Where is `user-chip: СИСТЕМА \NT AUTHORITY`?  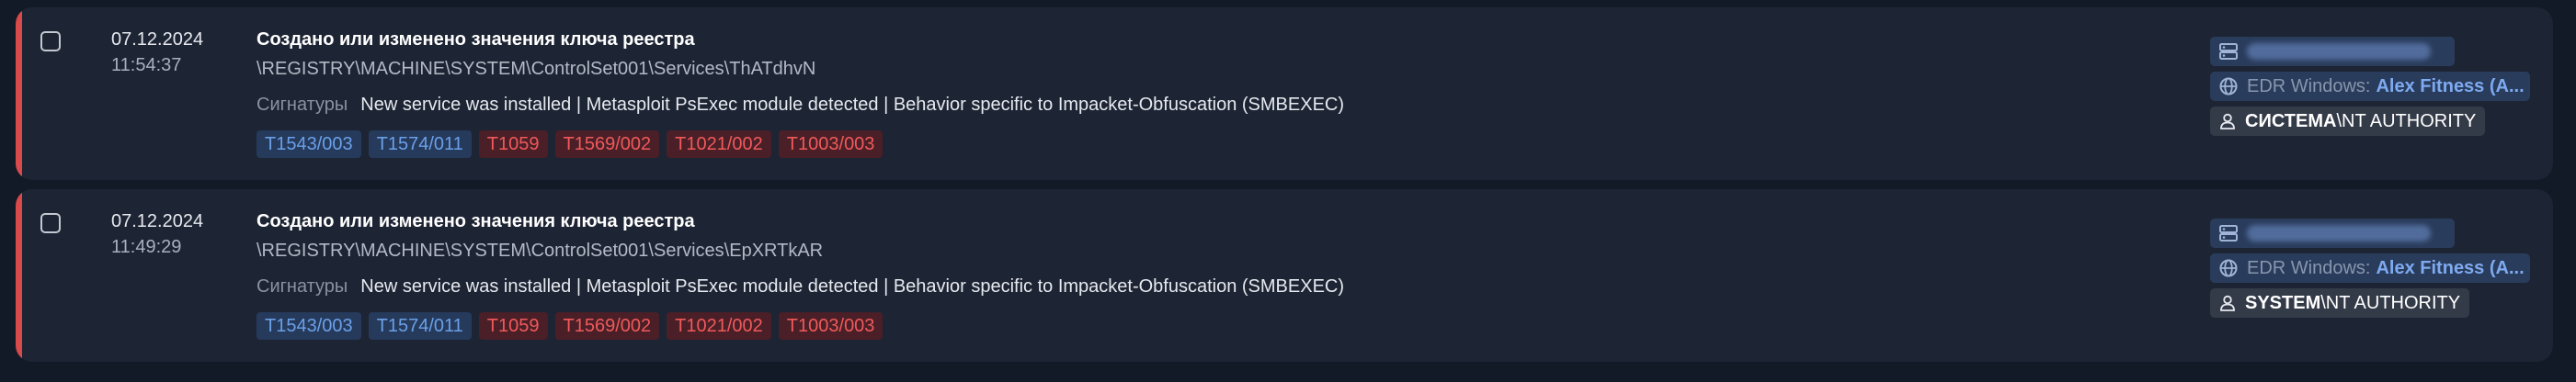 user-chip: СИСТЕМА \NT AUTHORITY is located at coordinates (2348, 121).